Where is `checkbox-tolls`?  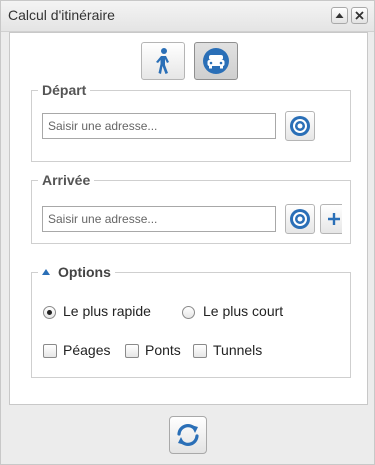
checkbox-tolls is located at coordinates (50, 351).